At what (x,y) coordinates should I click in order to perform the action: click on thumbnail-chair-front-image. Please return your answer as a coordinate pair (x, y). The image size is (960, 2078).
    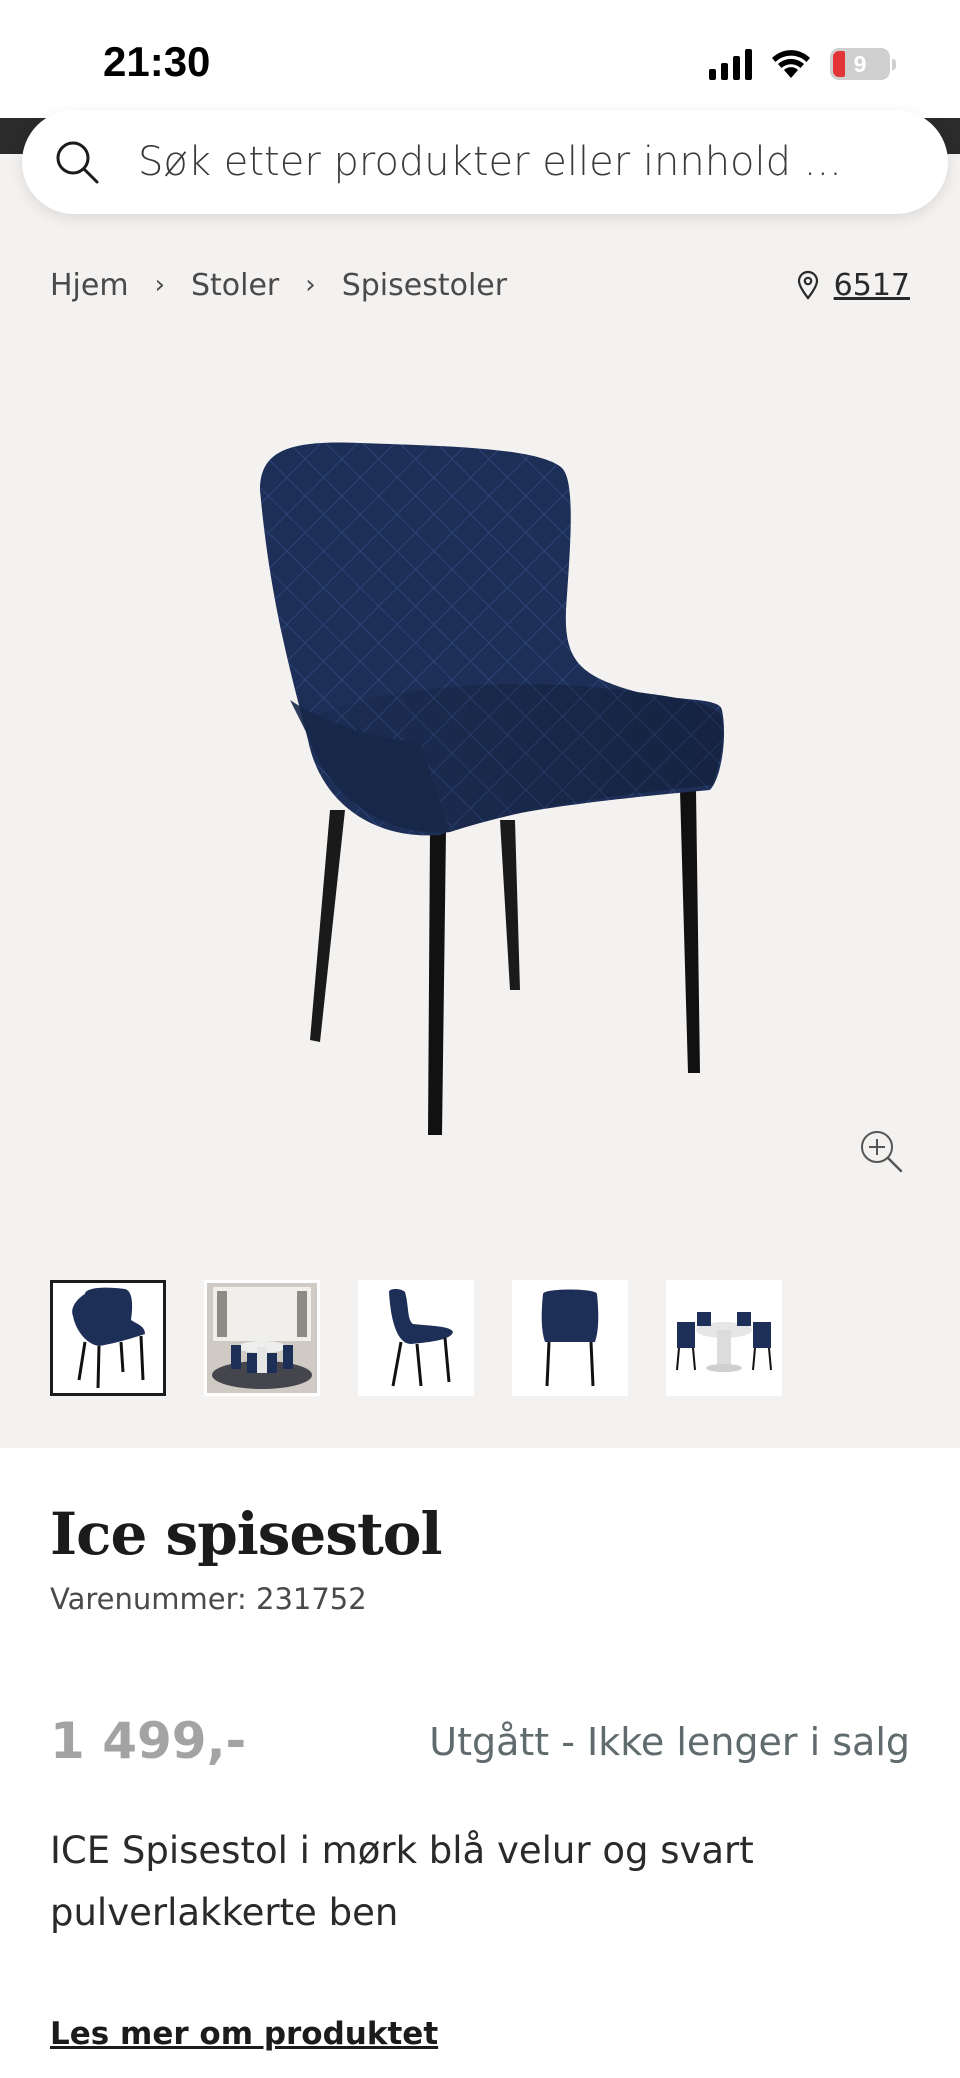
    Looking at the image, I should click on (108, 1338).